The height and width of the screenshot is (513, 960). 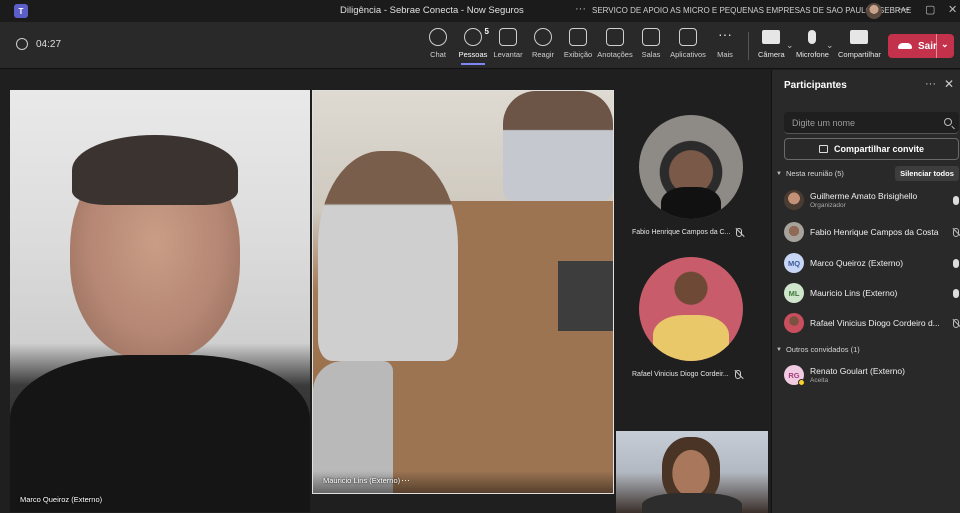 What do you see at coordinates (771, 37) in the screenshot?
I see `camera-icon` at bounding box center [771, 37].